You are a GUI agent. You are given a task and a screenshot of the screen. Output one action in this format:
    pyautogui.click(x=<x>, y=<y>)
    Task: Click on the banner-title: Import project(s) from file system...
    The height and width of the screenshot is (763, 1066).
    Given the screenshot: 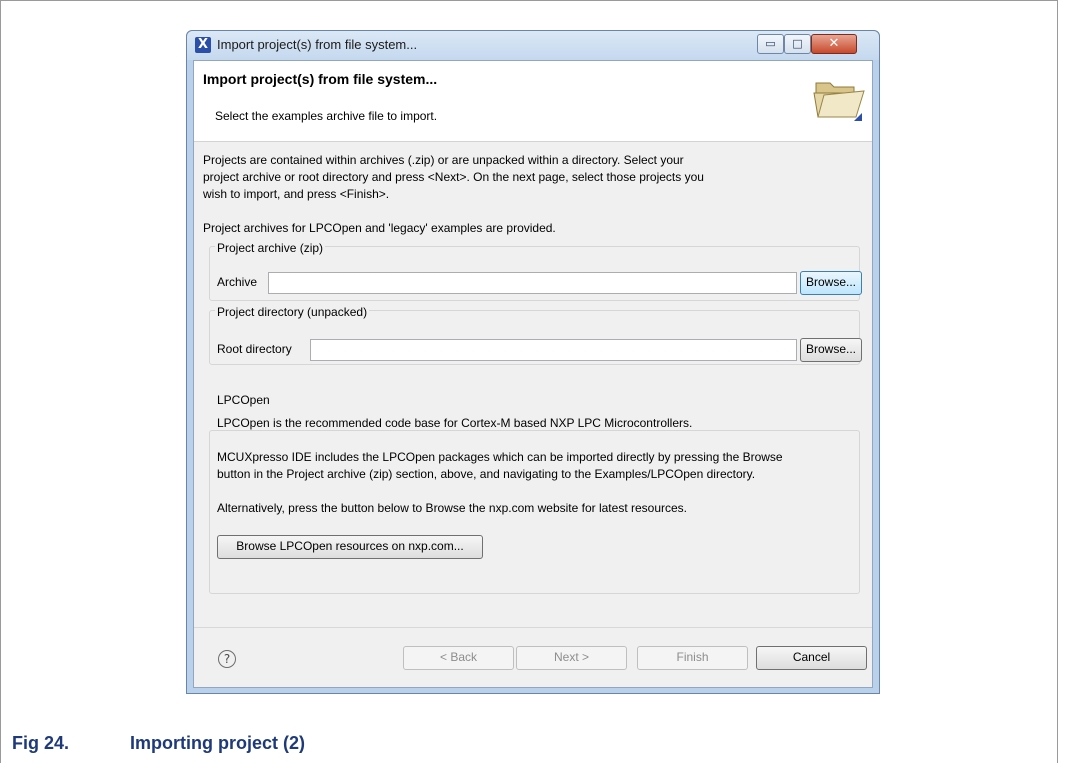 What is the action you would take?
    pyautogui.click(x=320, y=79)
    